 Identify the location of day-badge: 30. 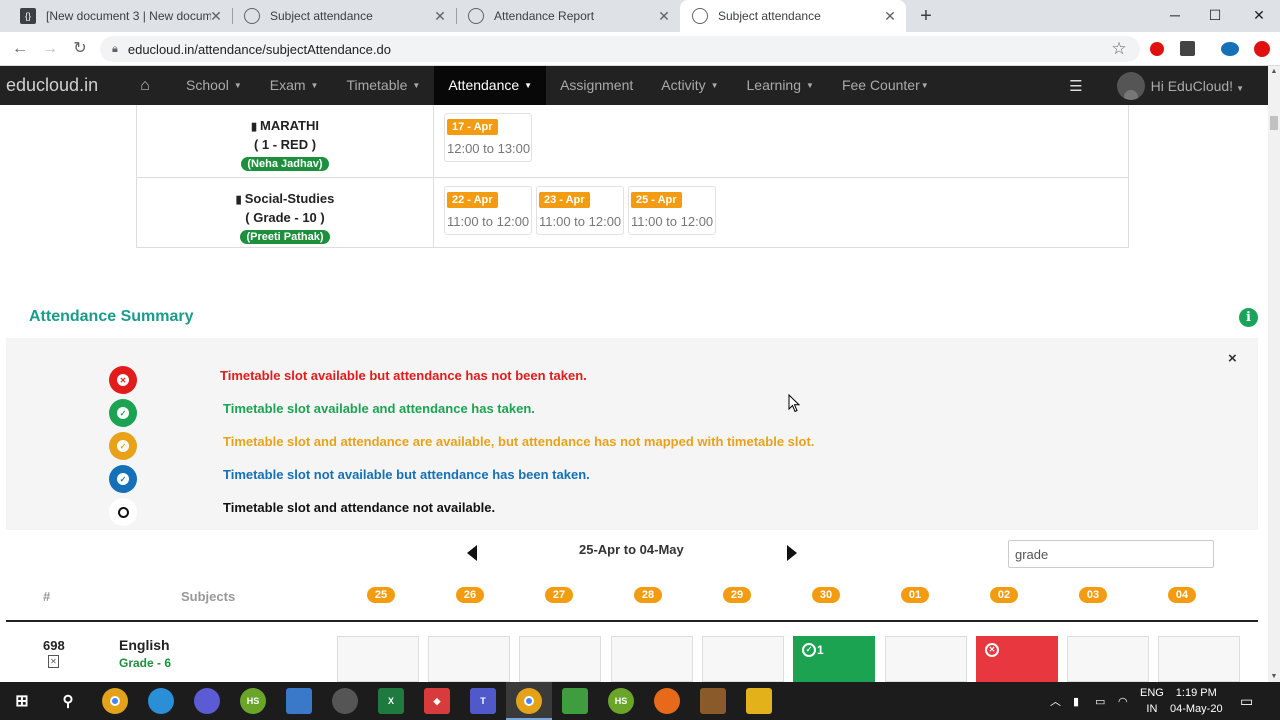
(826, 595).